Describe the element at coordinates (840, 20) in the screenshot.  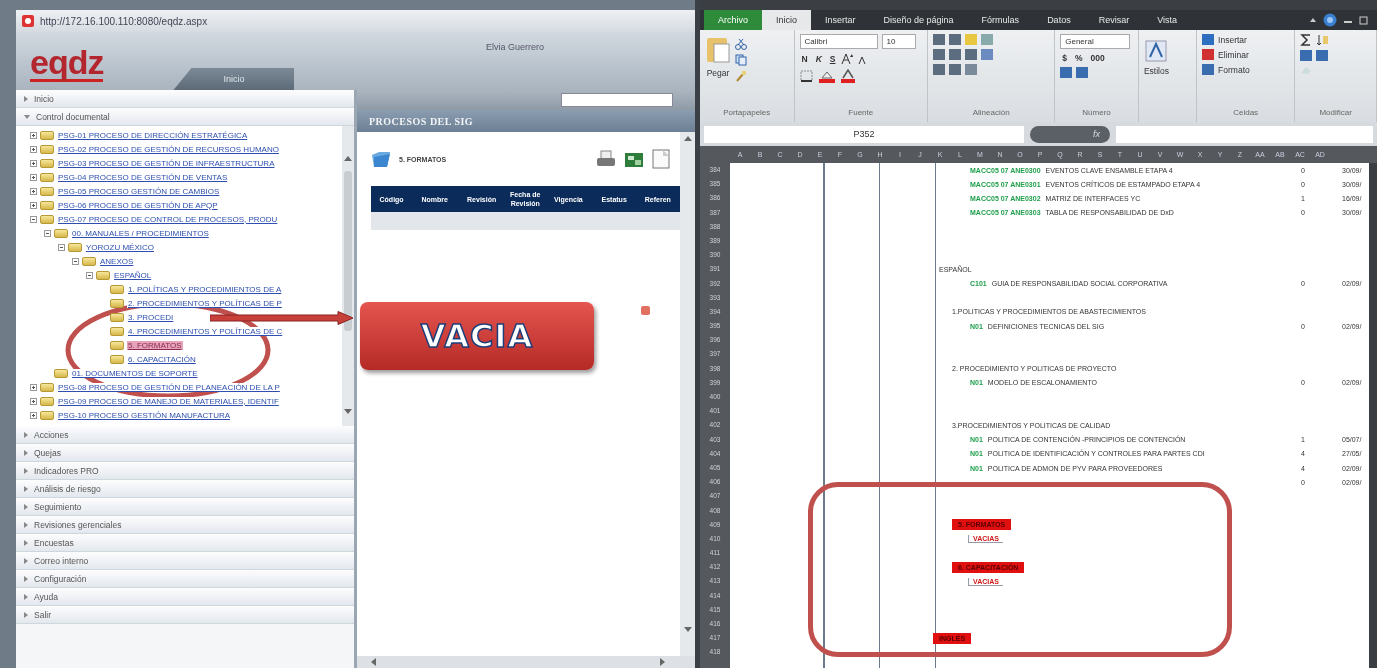
I see `ribbon-tab: Insertar` at that location.